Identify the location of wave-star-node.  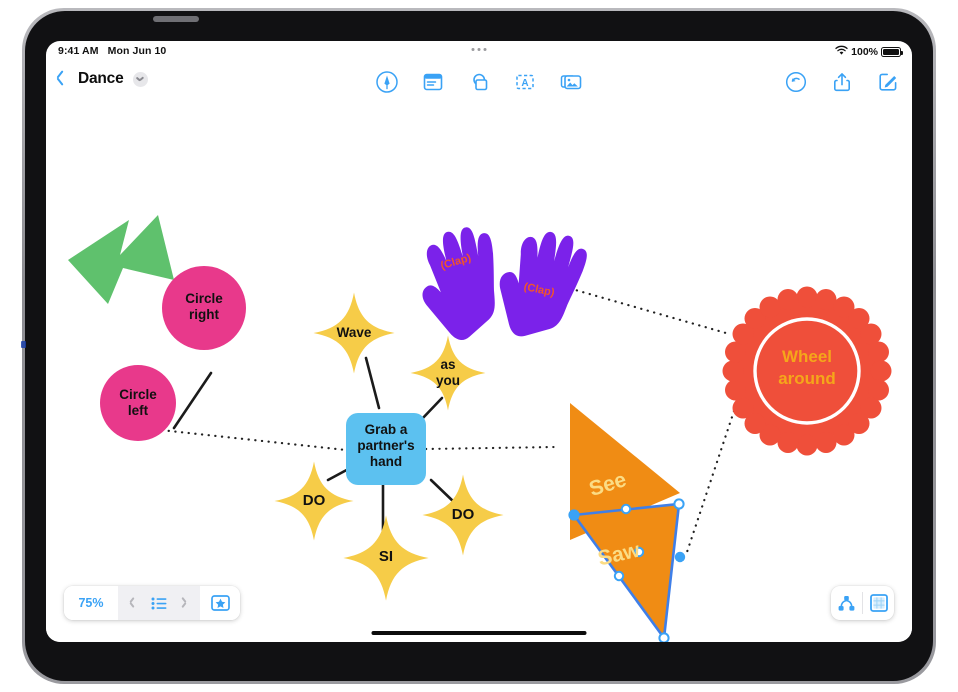
(354, 333).